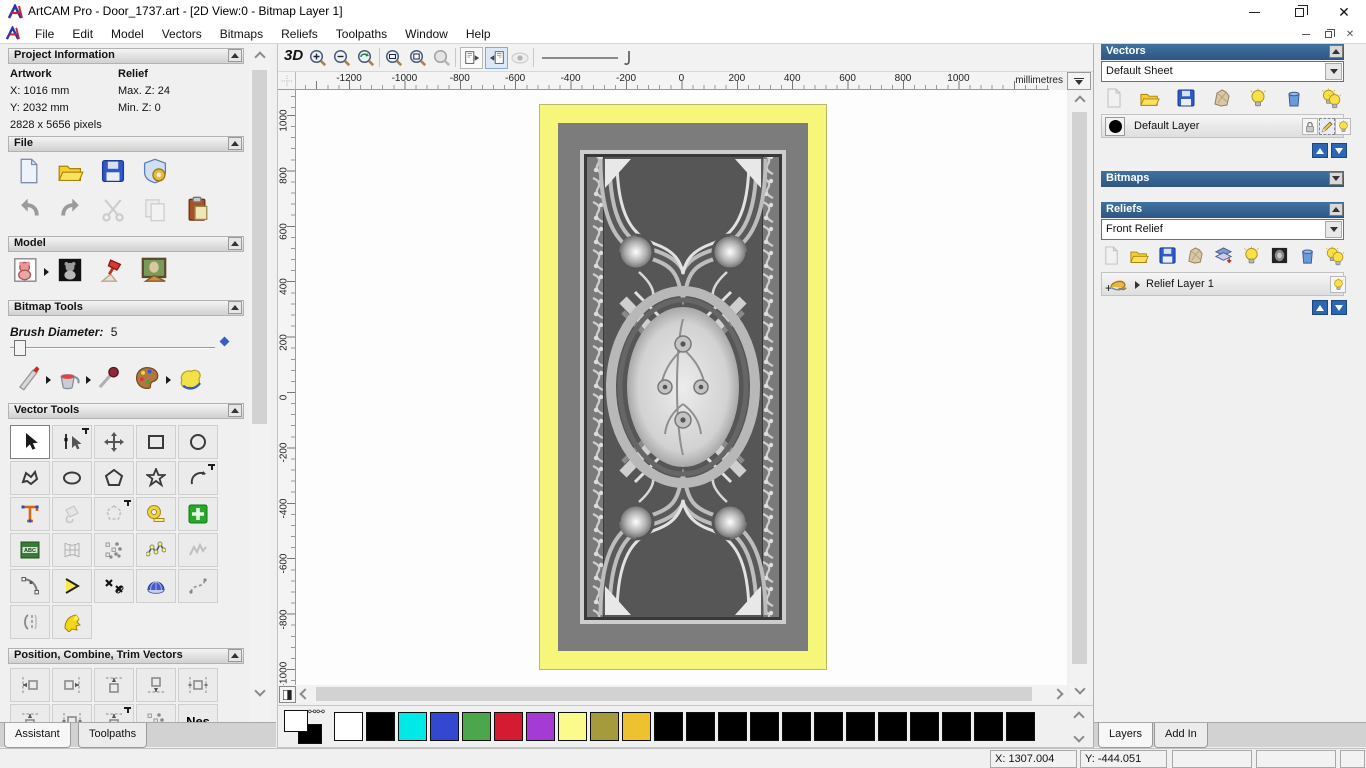 Image resolution: width=1366 pixels, height=768 pixels. What do you see at coordinates (155, 209) in the screenshot?
I see `copy-button` at bounding box center [155, 209].